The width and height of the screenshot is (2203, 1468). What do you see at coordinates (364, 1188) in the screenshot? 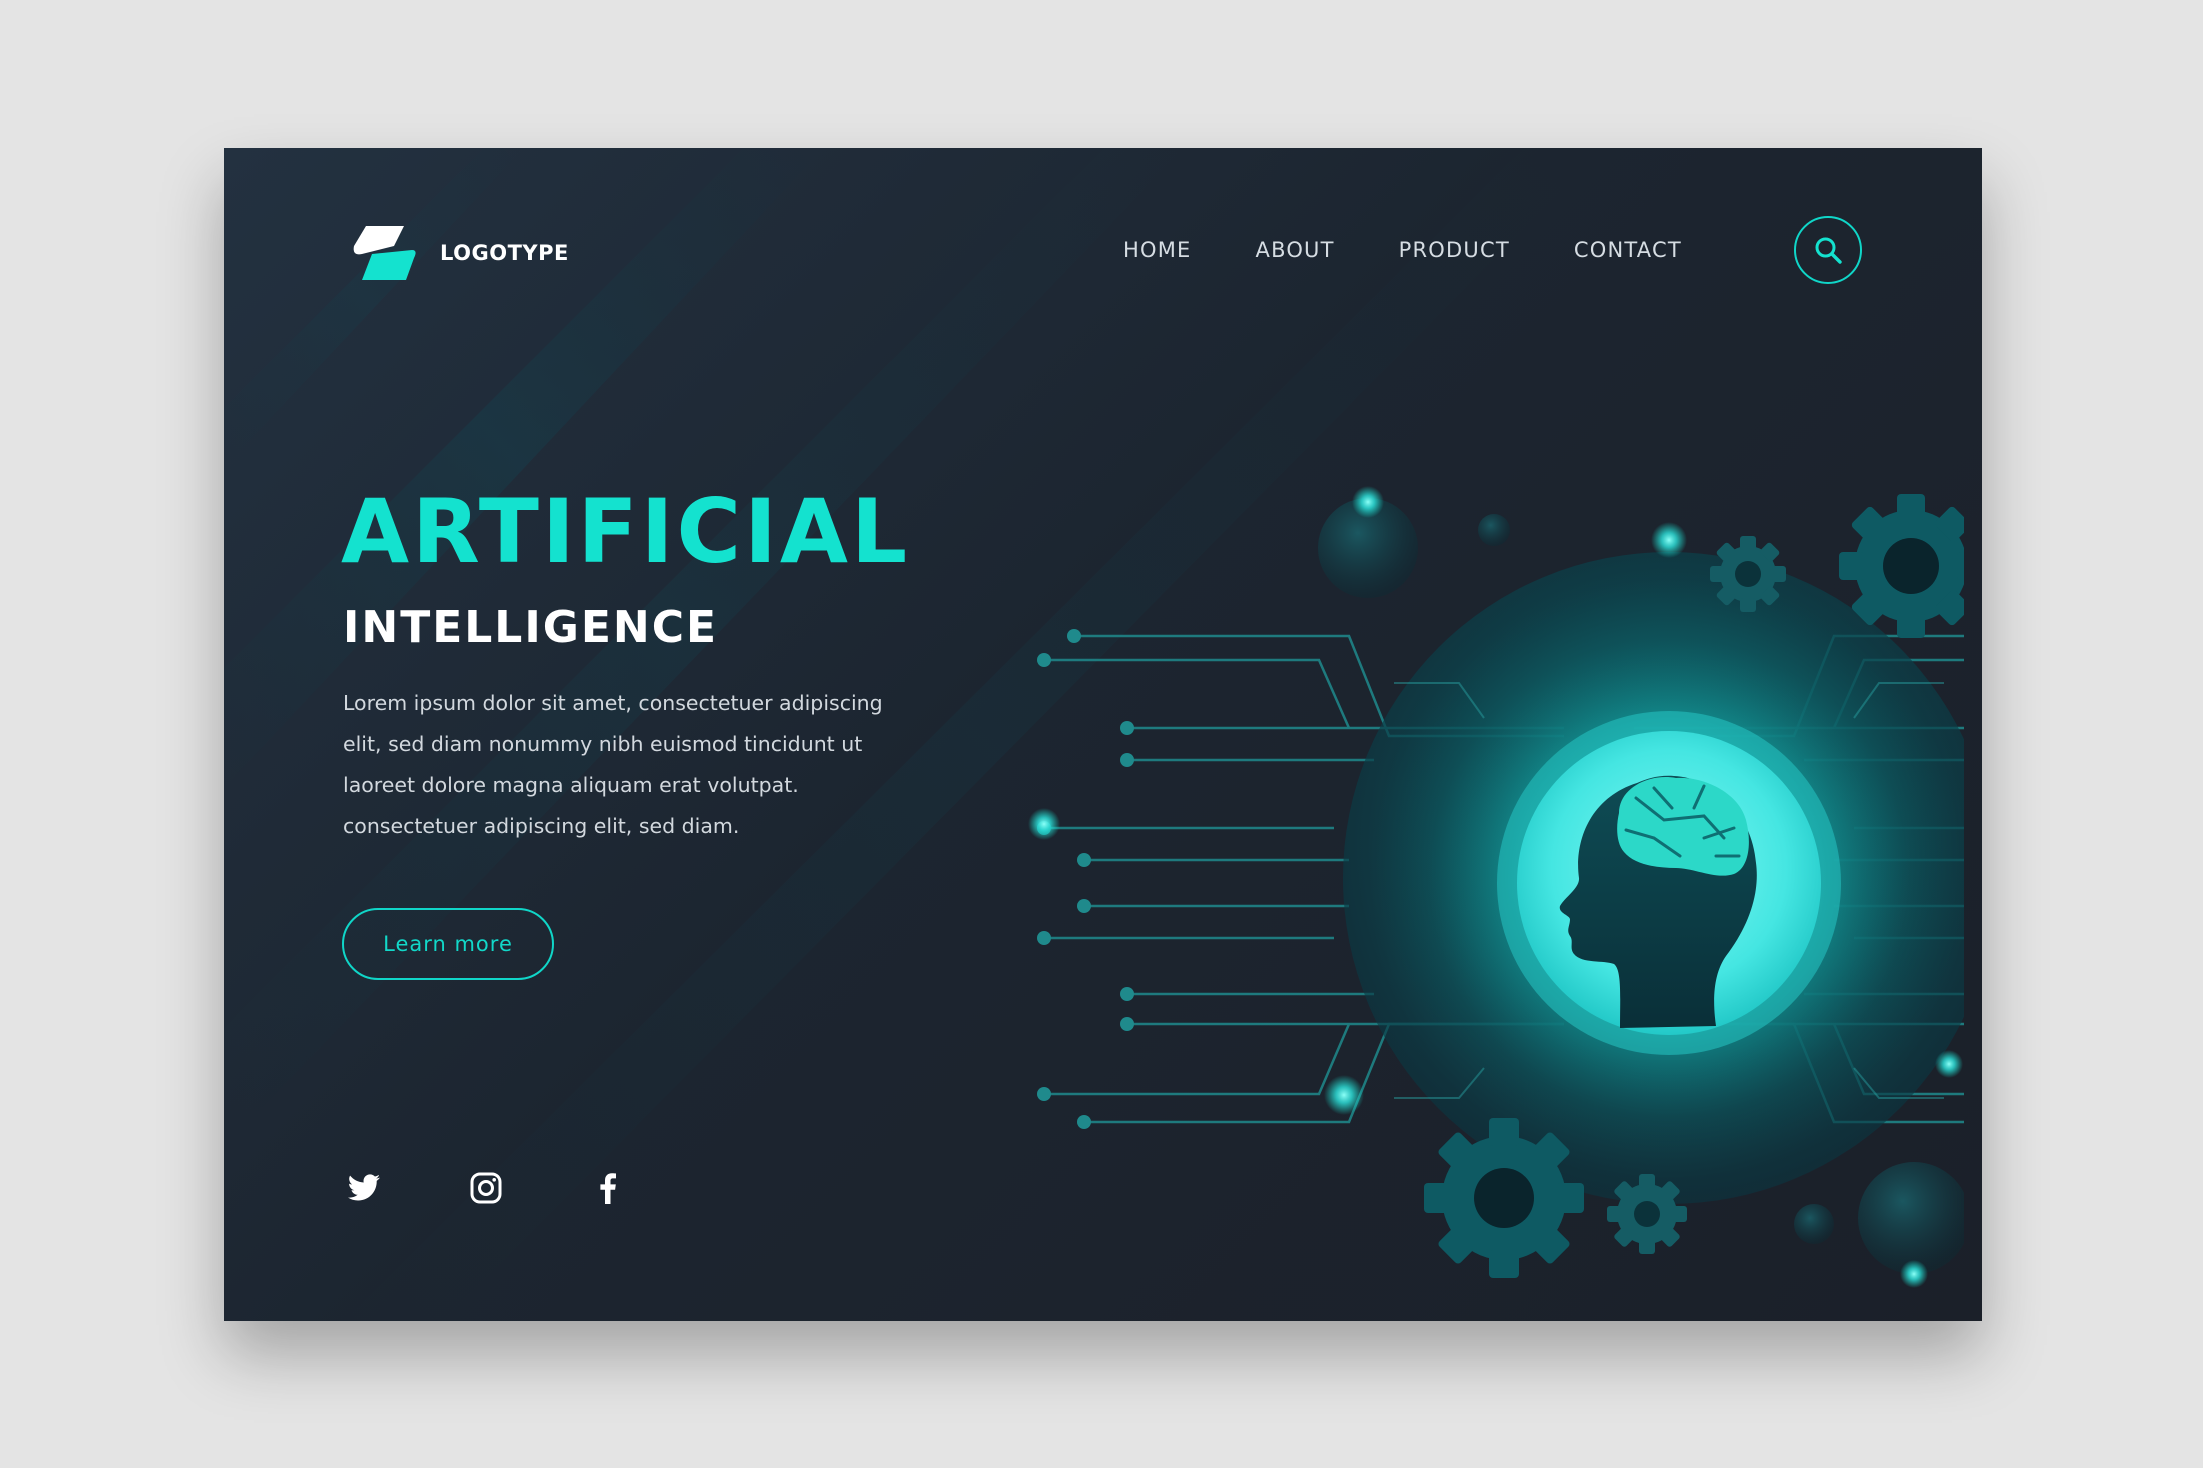
I see `twitter-icon` at bounding box center [364, 1188].